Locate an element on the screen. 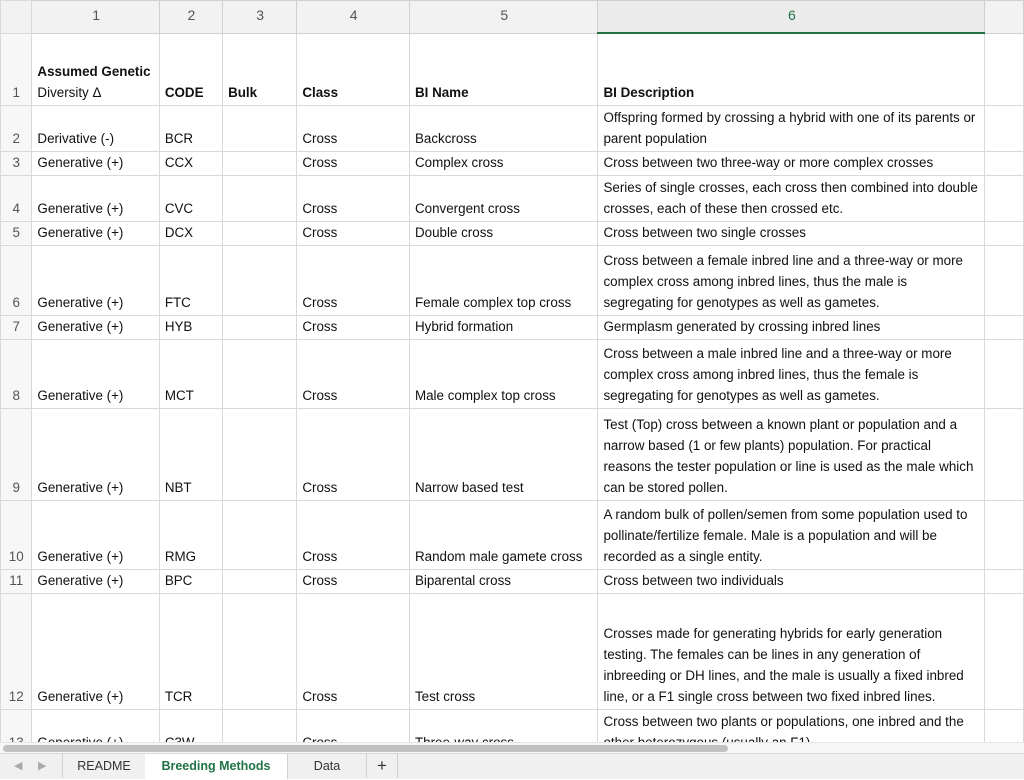 Image resolution: width=1024 pixels, height=780 pixels. cell-name: Double cross is located at coordinates (503, 233).